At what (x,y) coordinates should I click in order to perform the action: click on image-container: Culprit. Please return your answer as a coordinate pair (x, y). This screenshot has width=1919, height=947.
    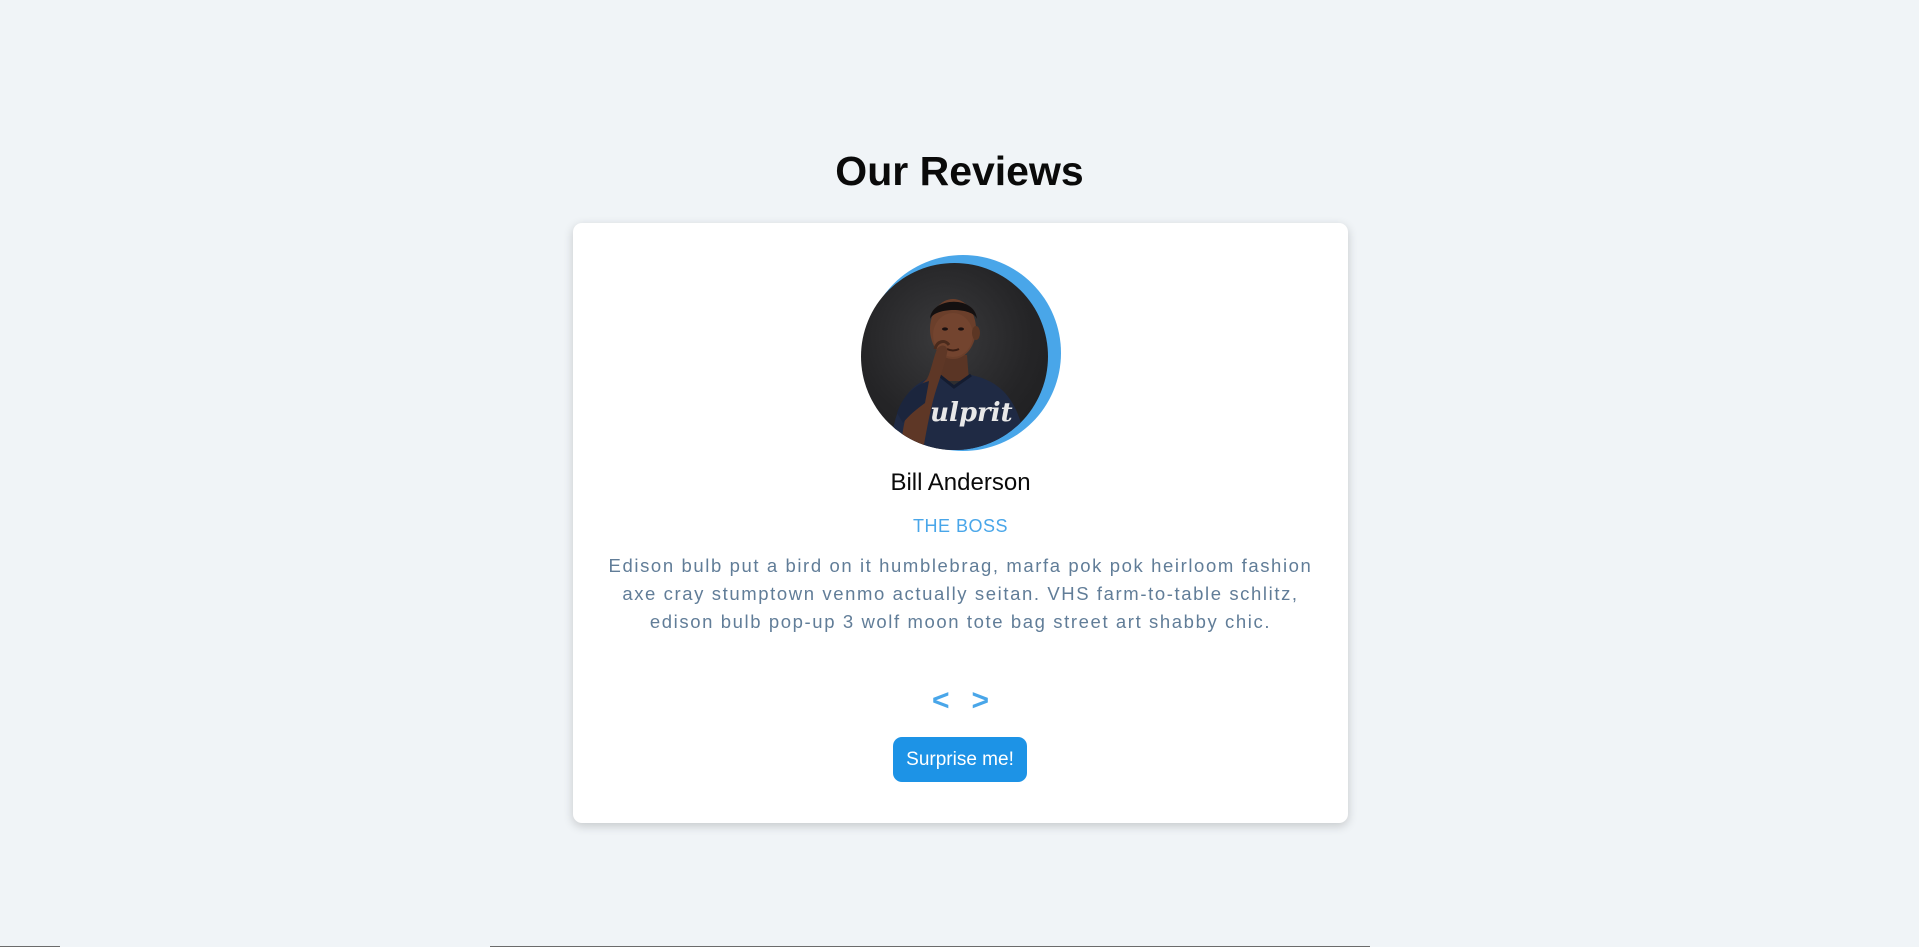
    Looking at the image, I should click on (961, 356).